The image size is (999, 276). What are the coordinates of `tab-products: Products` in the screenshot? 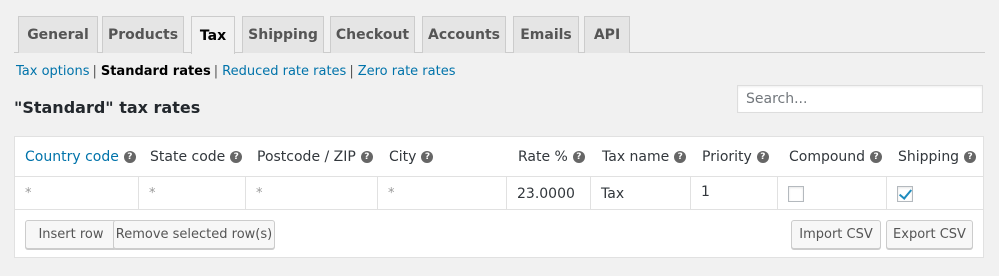 It's located at (143, 34).